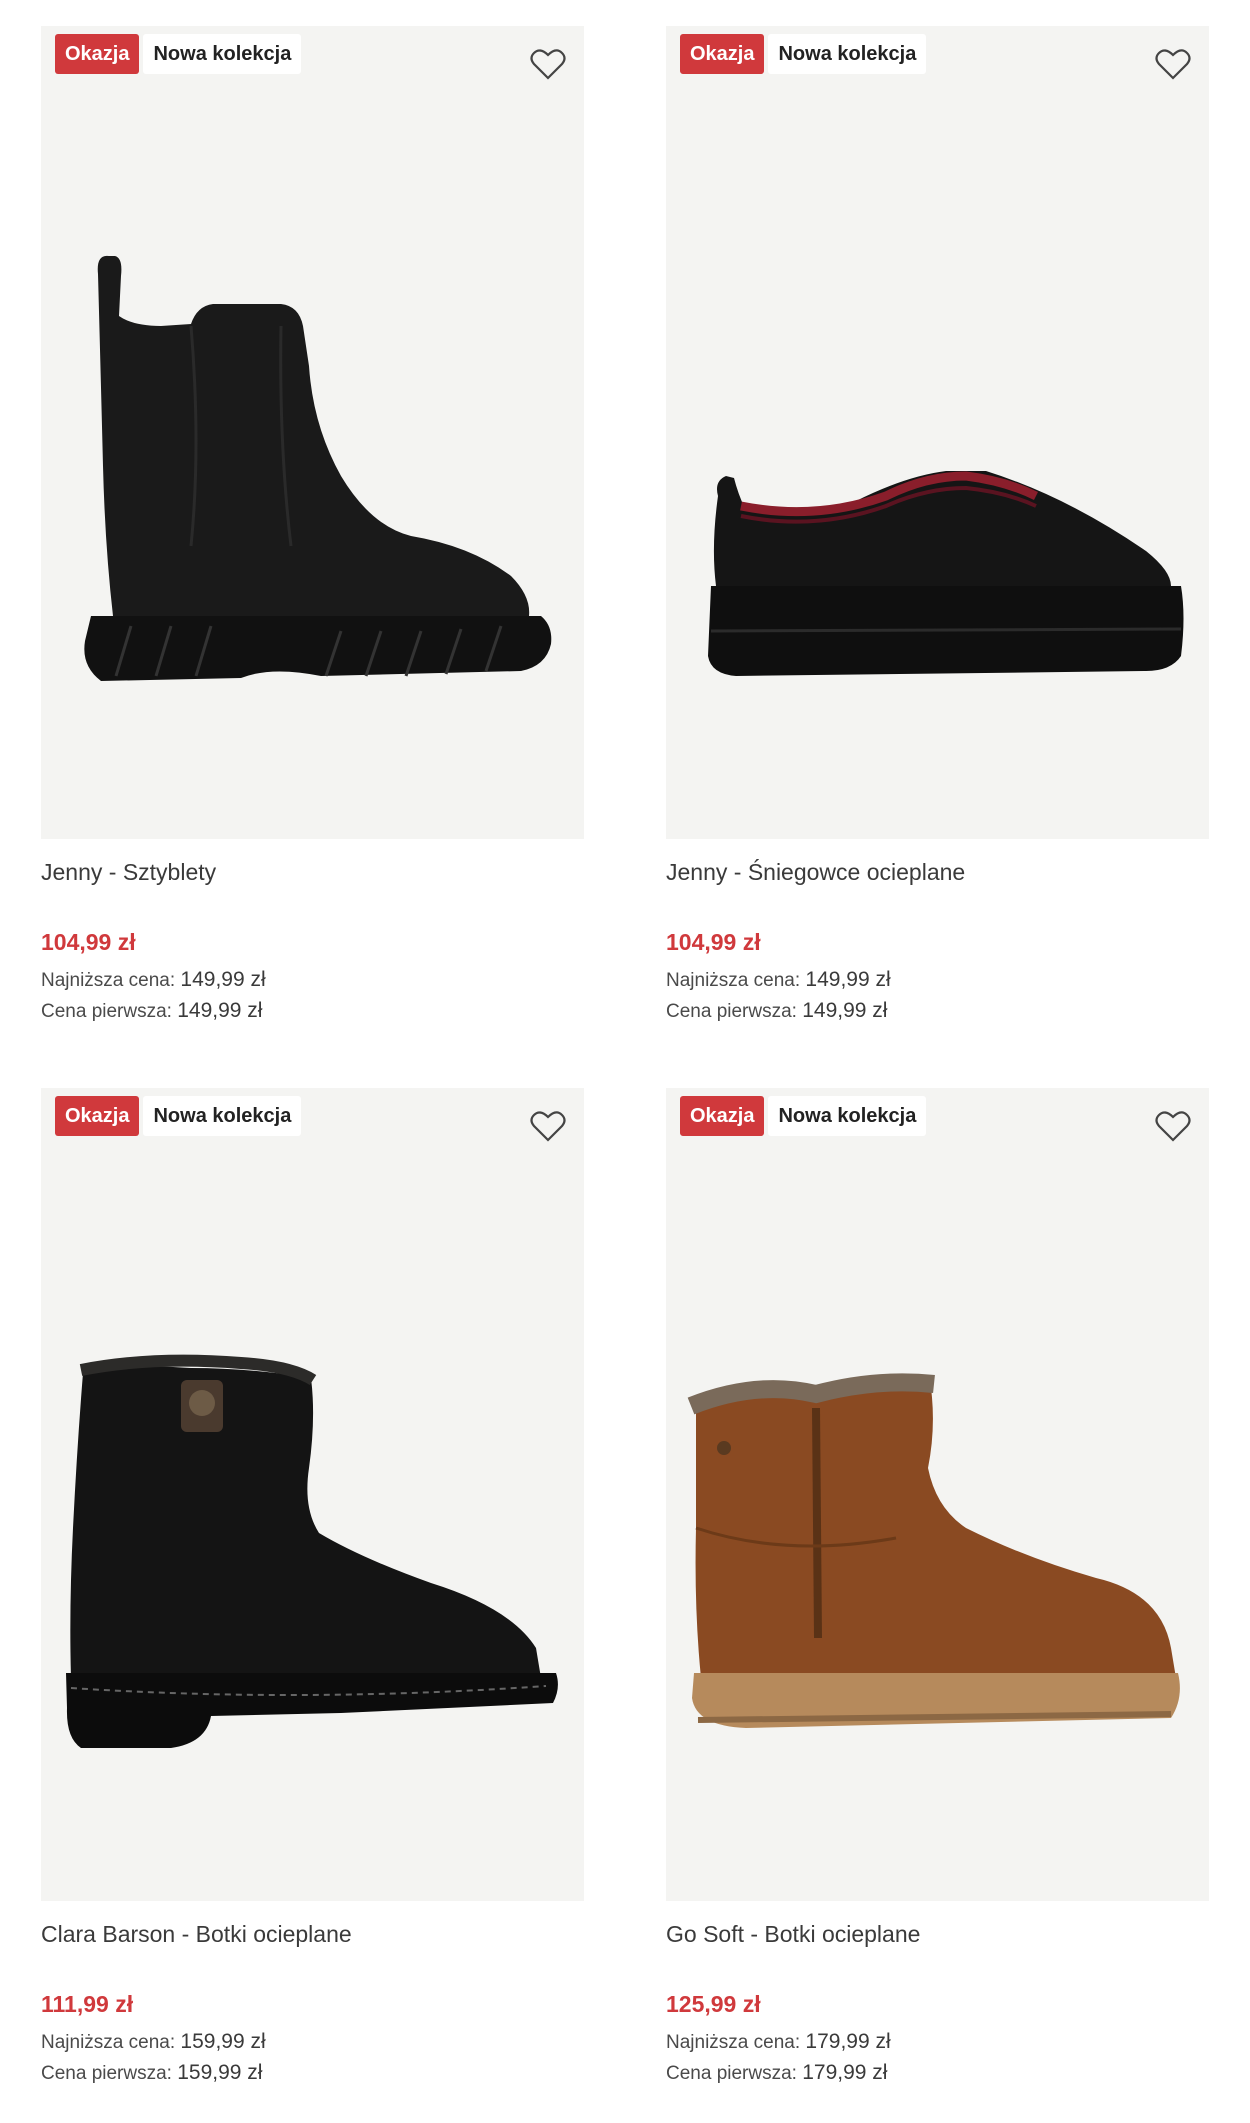 This screenshot has width=1250, height=2123. I want to click on product-title: Go Soft - Botki ocieplane, so click(937, 1934).